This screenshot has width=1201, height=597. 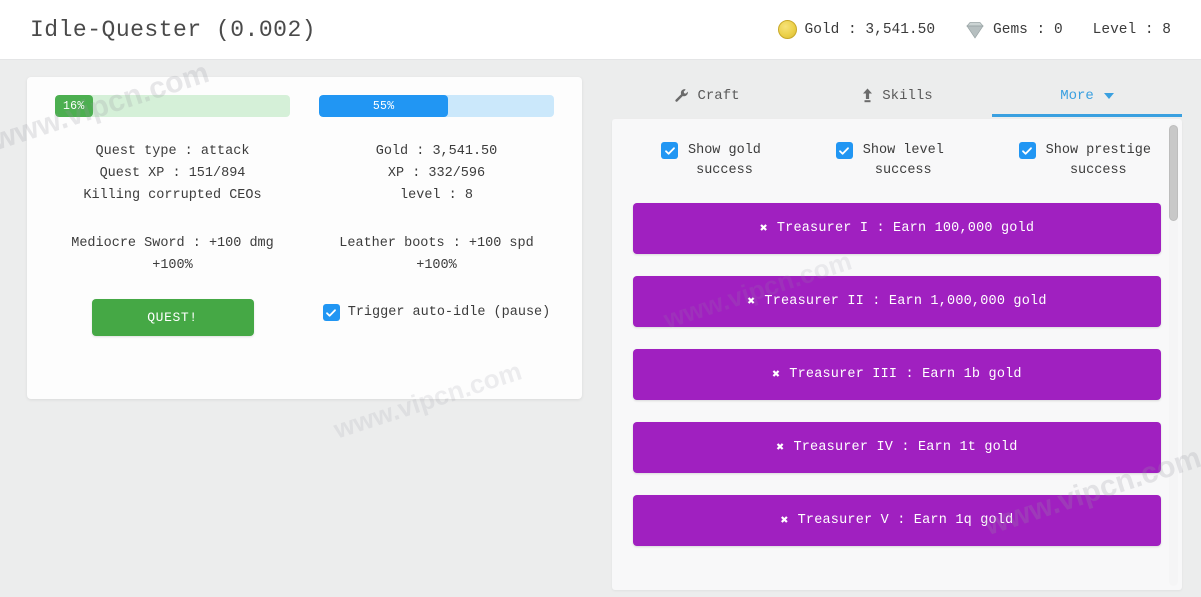 I want to click on tab-more: More, so click(x=1087, y=97).